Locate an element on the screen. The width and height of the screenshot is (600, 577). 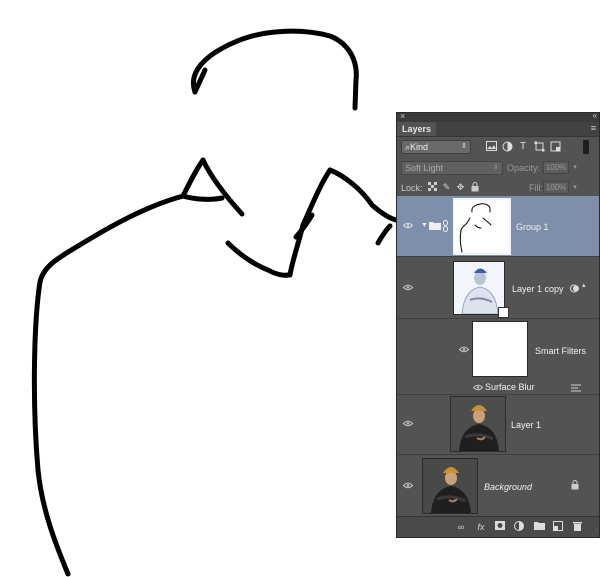
blend-row: Soft Light ⇕ Opacity: 100% ▾ is located at coordinates (498, 168).